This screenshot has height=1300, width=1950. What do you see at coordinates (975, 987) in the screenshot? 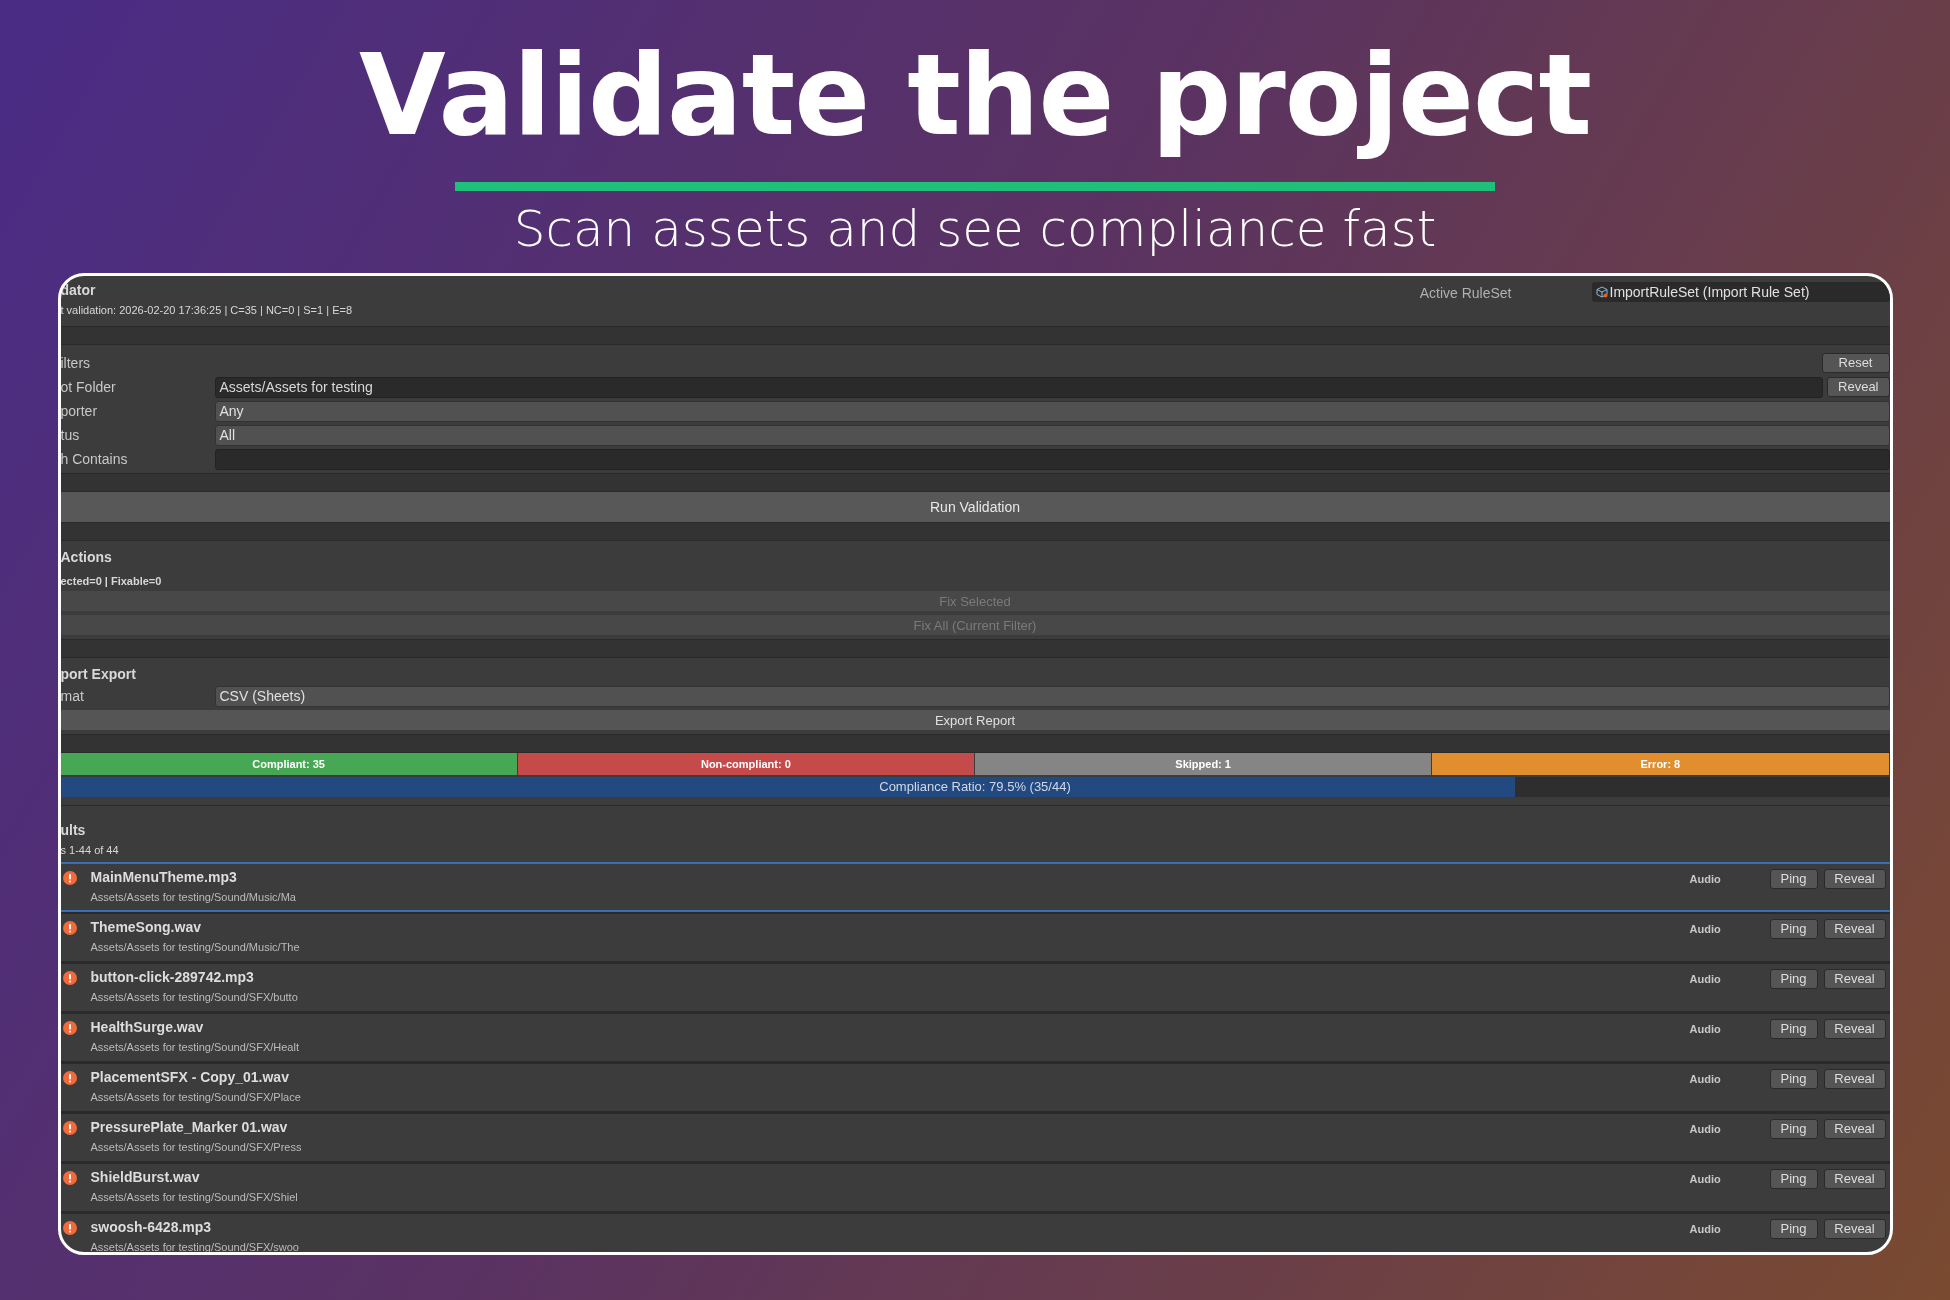
I see `result-row: button-click-289742.mp3 Assets/Assets for testing/Sound/SFX/butto Audio Ping Reveal` at bounding box center [975, 987].